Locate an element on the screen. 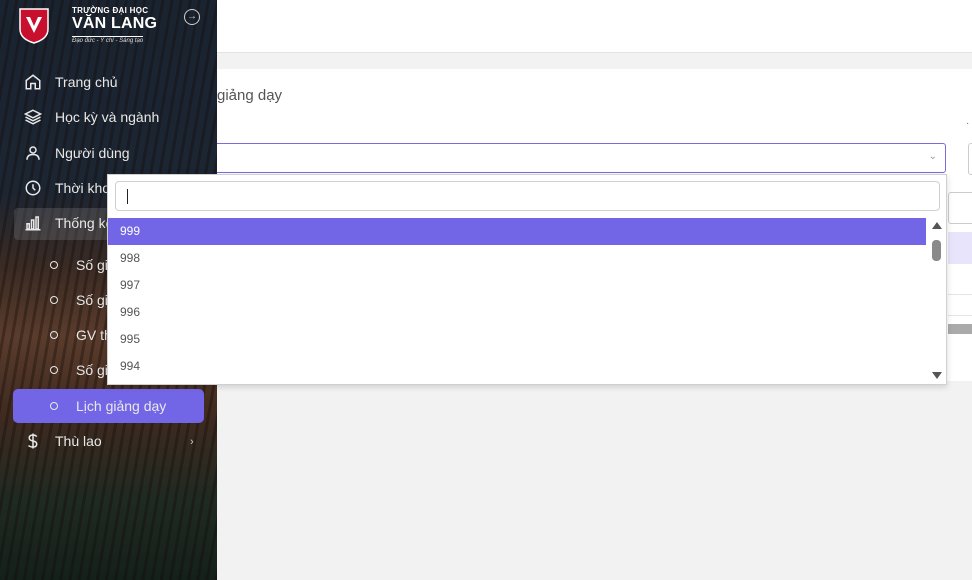 This screenshot has width=972, height=580. scroll-down-arrow-icon is located at coordinates (937, 375).